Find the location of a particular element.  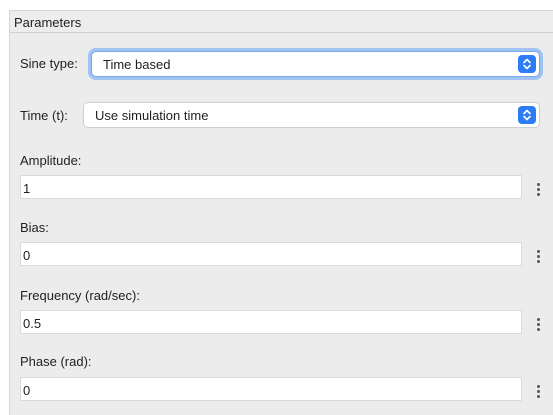

frequency-field: 0.5 is located at coordinates (271, 322).